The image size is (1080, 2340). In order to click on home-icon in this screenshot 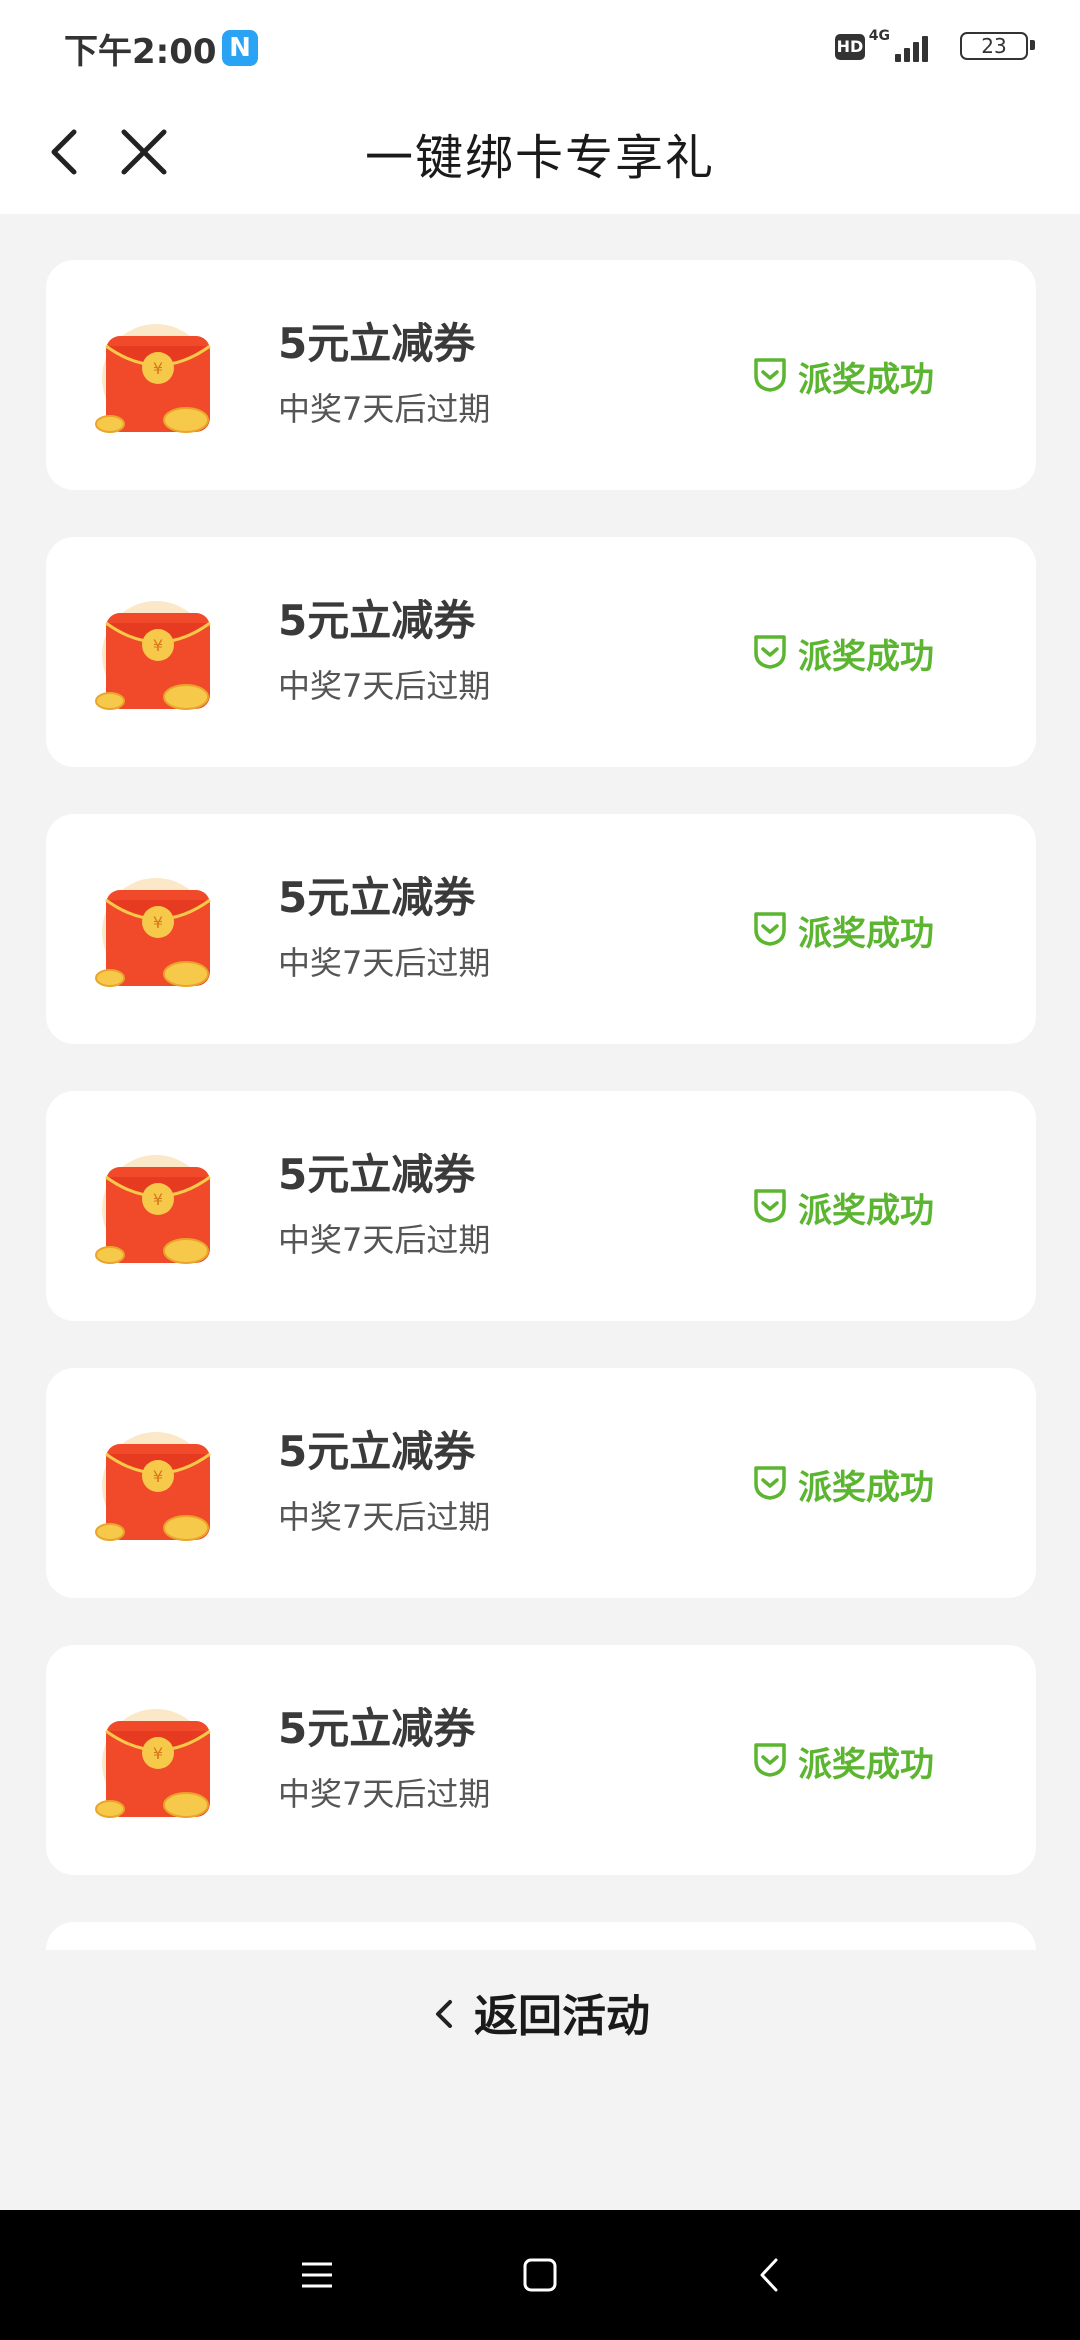, I will do `click(540, 2275)`.